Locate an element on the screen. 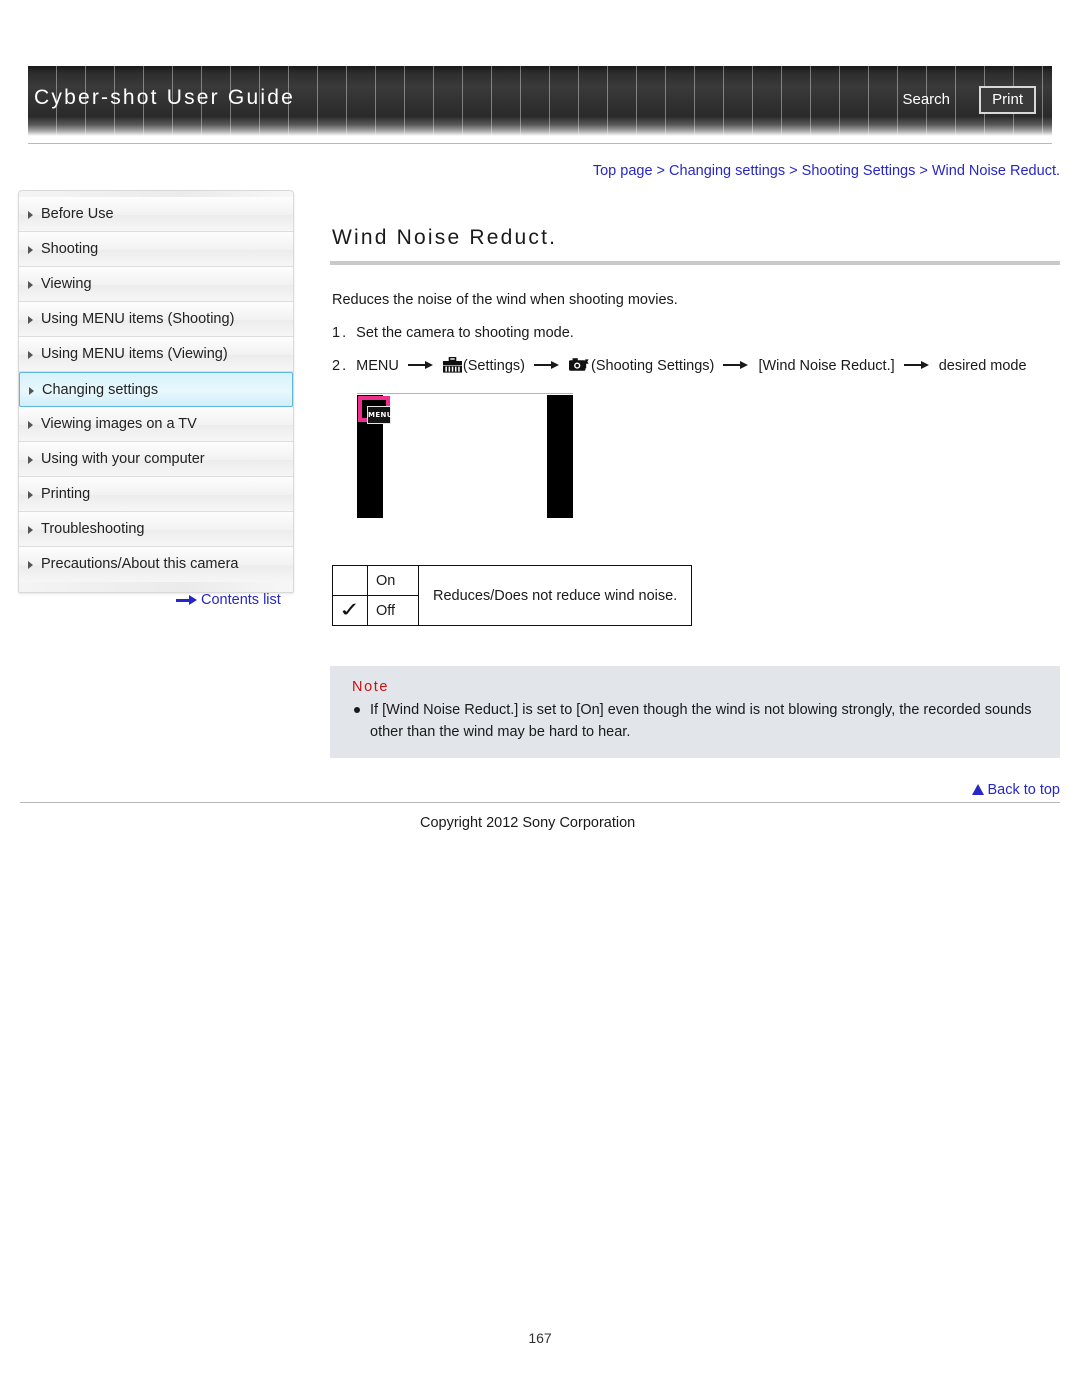 The width and height of the screenshot is (1080, 1397). site-header: Cyber-shot User Guide Search Print is located at coordinates (540, 101).